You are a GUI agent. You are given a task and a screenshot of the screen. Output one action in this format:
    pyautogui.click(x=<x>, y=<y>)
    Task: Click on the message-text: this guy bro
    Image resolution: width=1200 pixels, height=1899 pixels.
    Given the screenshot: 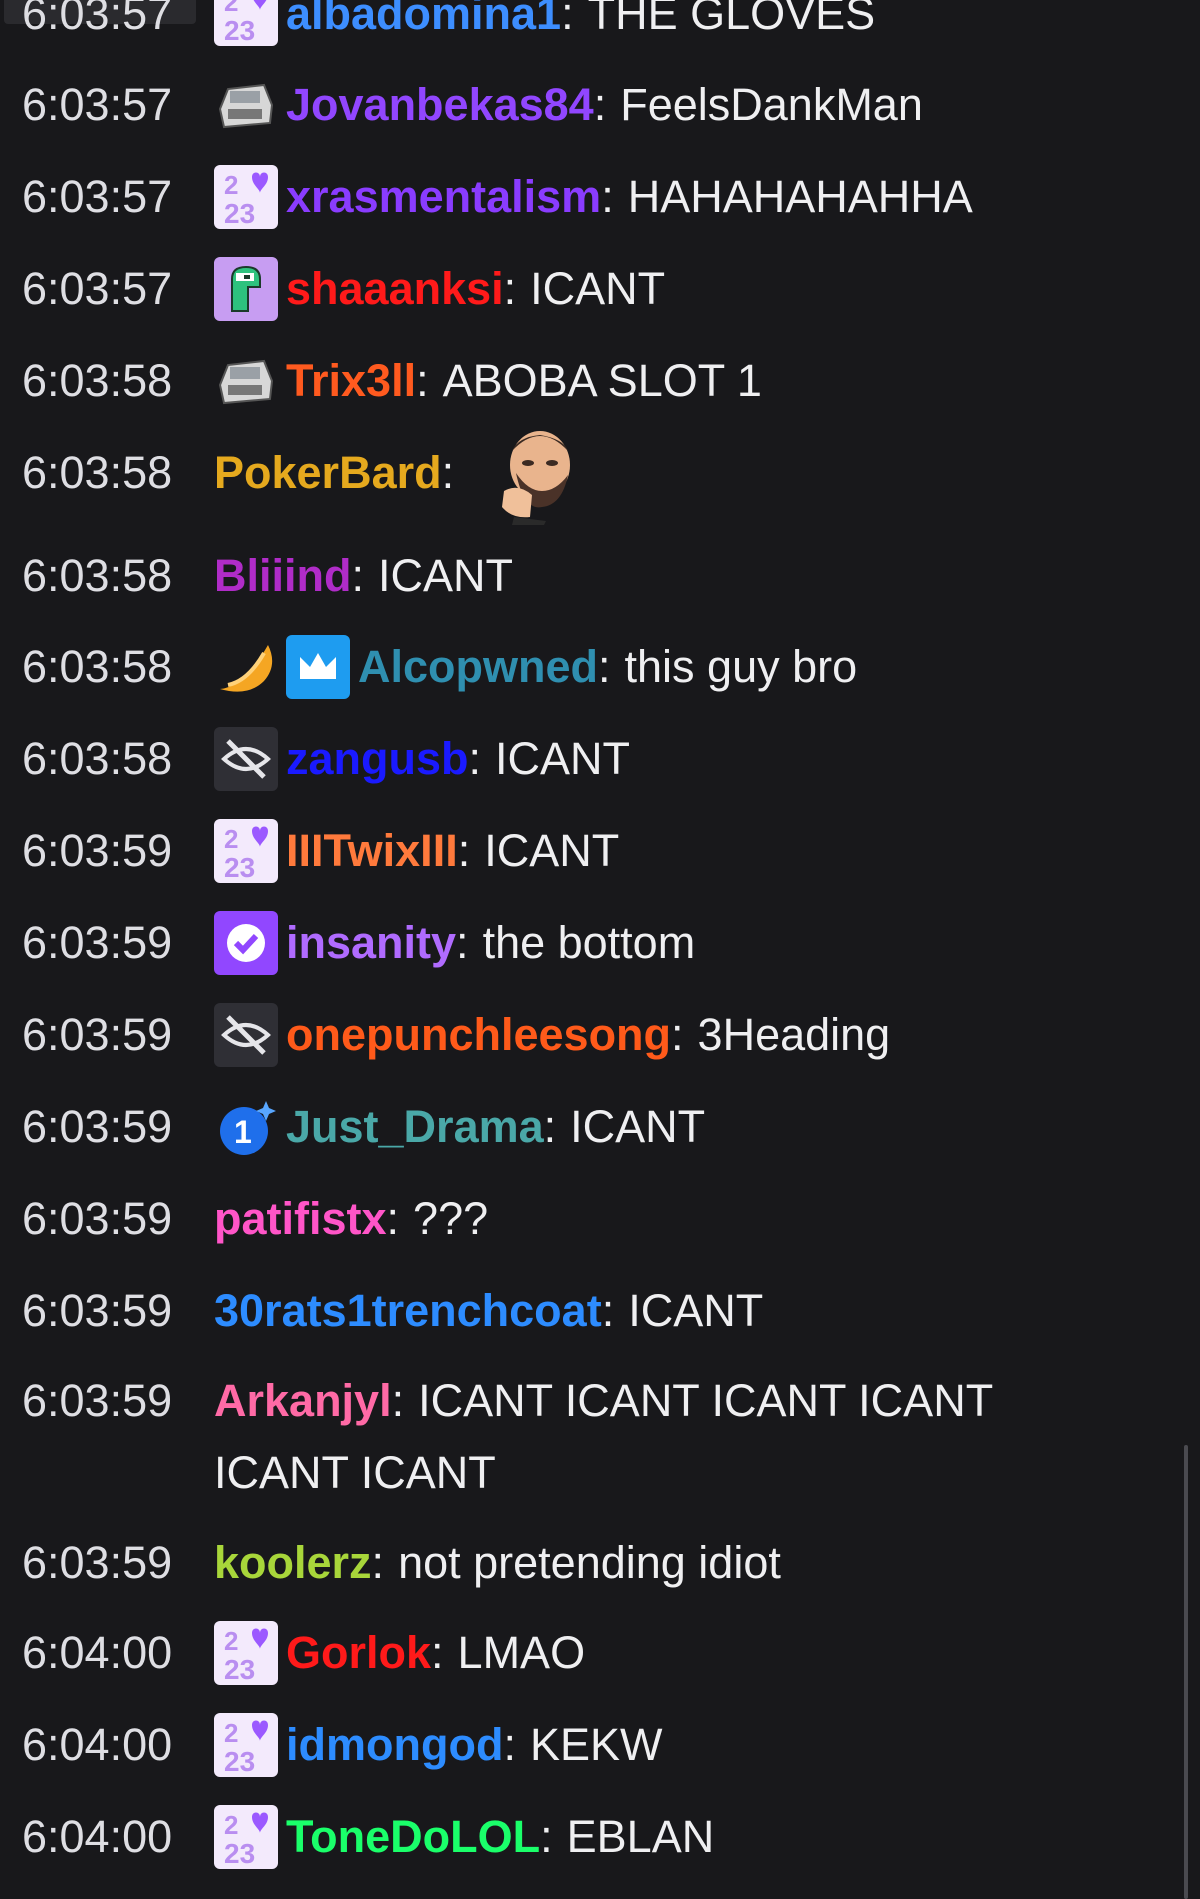 What is the action you would take?
    pyautogui.click(x=741, y=666)
    